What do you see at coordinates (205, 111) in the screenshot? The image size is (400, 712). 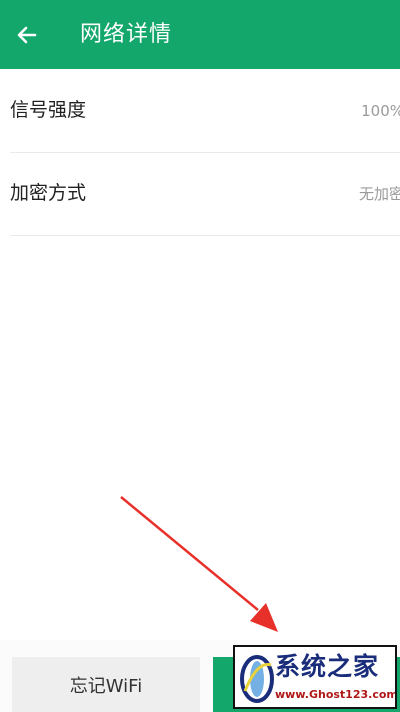 I see `detail-row-signal: 信号强度 100%` at bounding box center [205, 111].